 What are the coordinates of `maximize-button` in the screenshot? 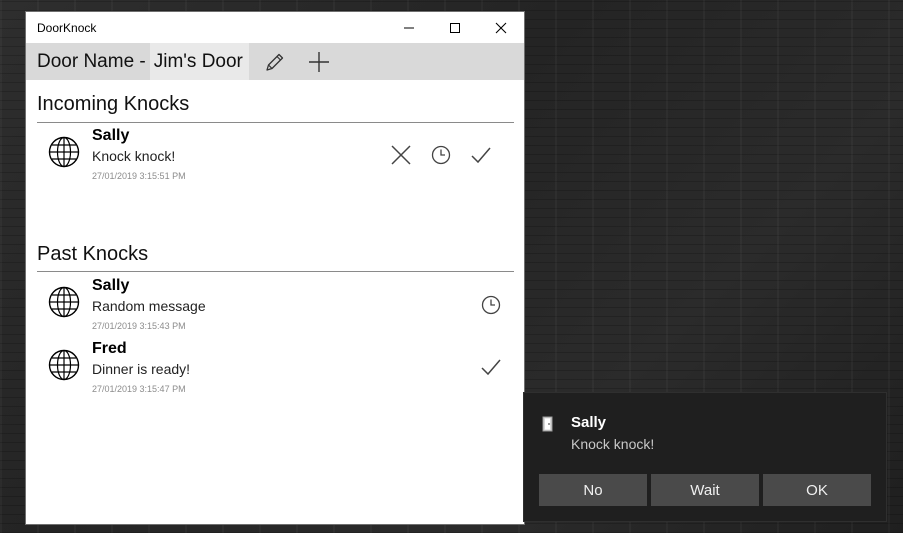 It's located at (455, 27).